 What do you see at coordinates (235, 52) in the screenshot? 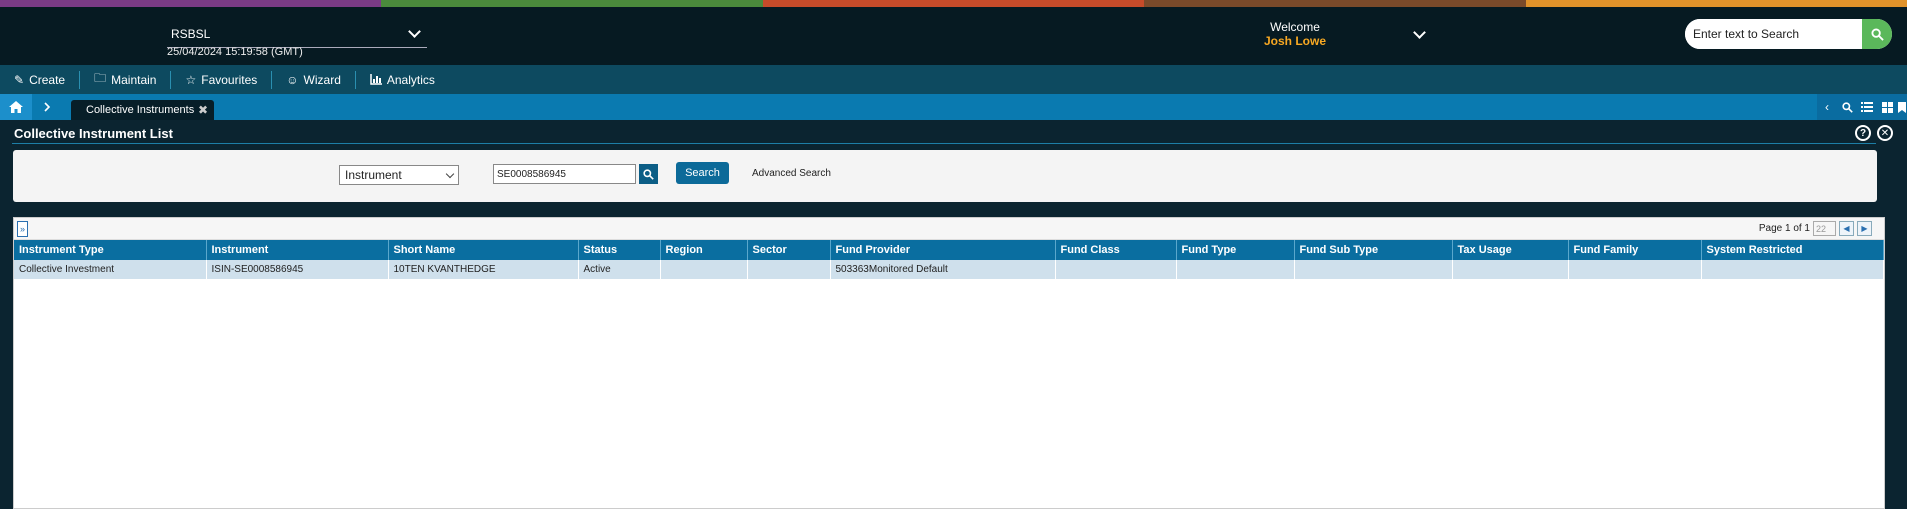
I see `session-datetime: 25/04/2024 15:19:58 (GMT)` at bounding box center [235, 52].